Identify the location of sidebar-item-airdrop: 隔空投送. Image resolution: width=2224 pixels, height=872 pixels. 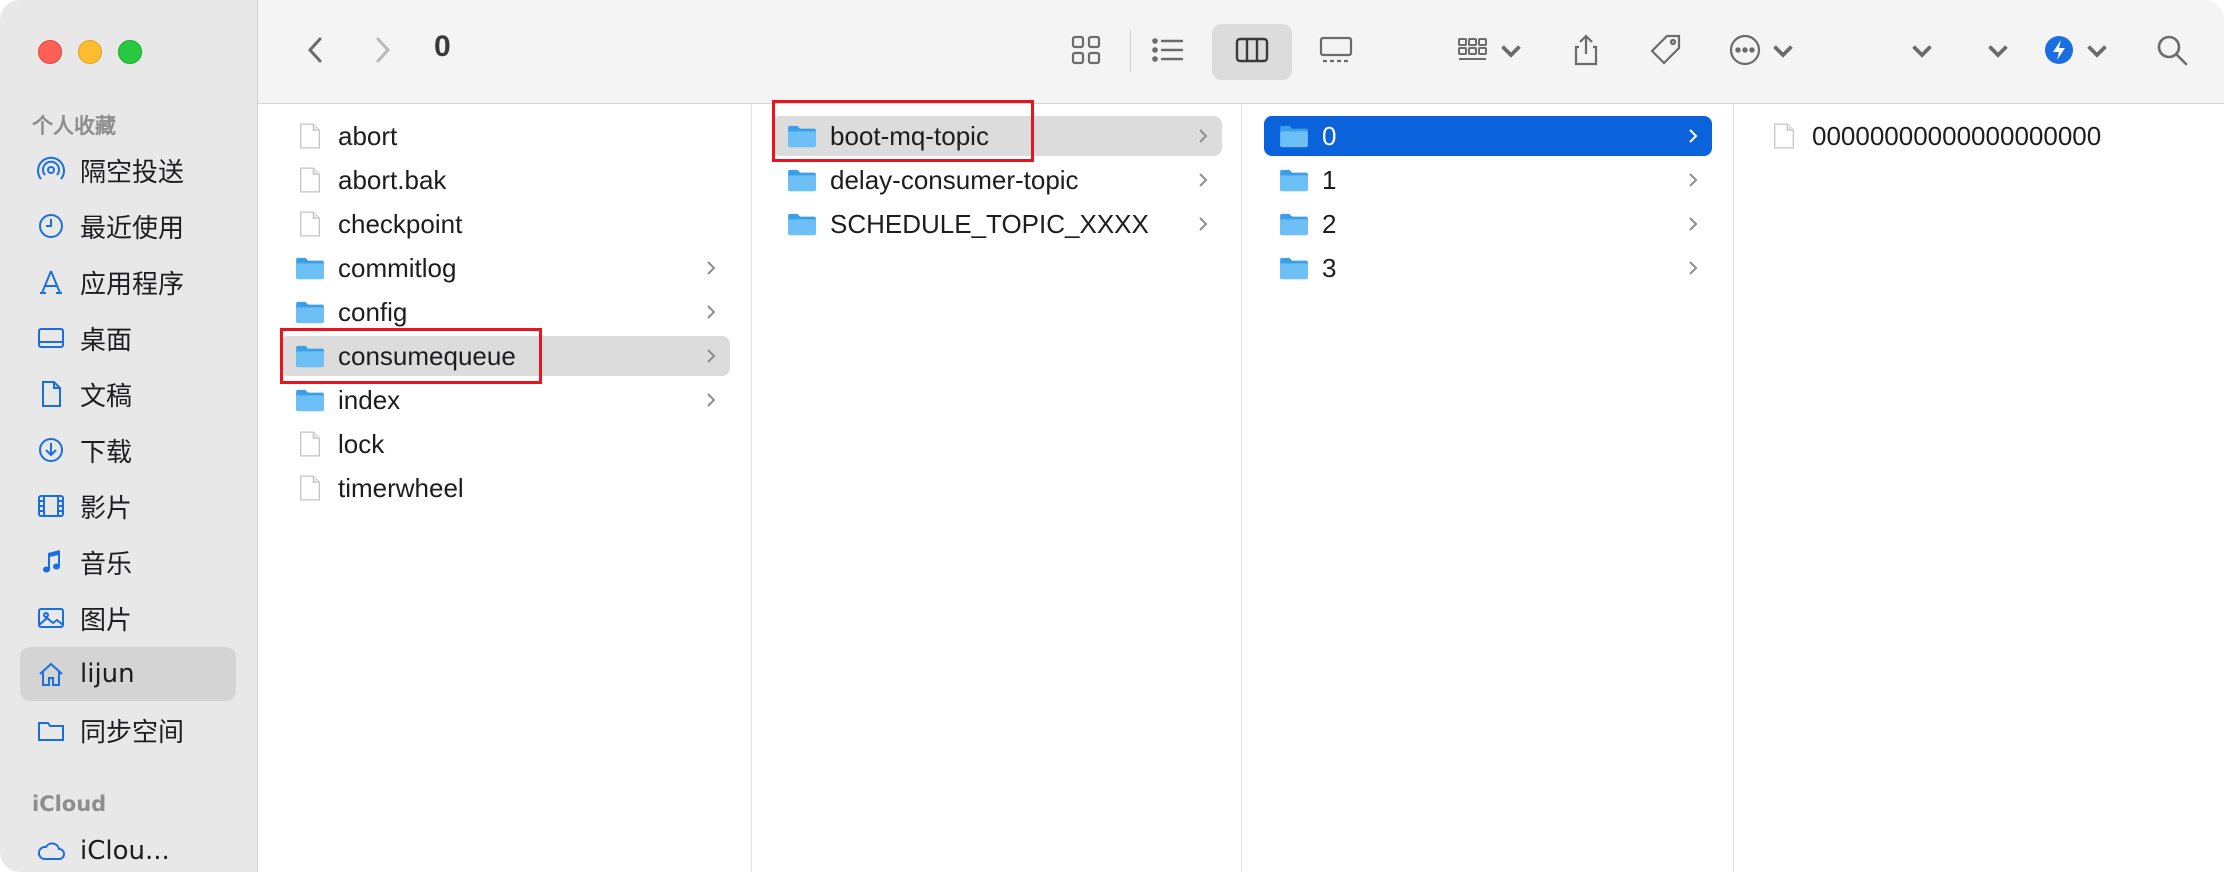
(128, 170).